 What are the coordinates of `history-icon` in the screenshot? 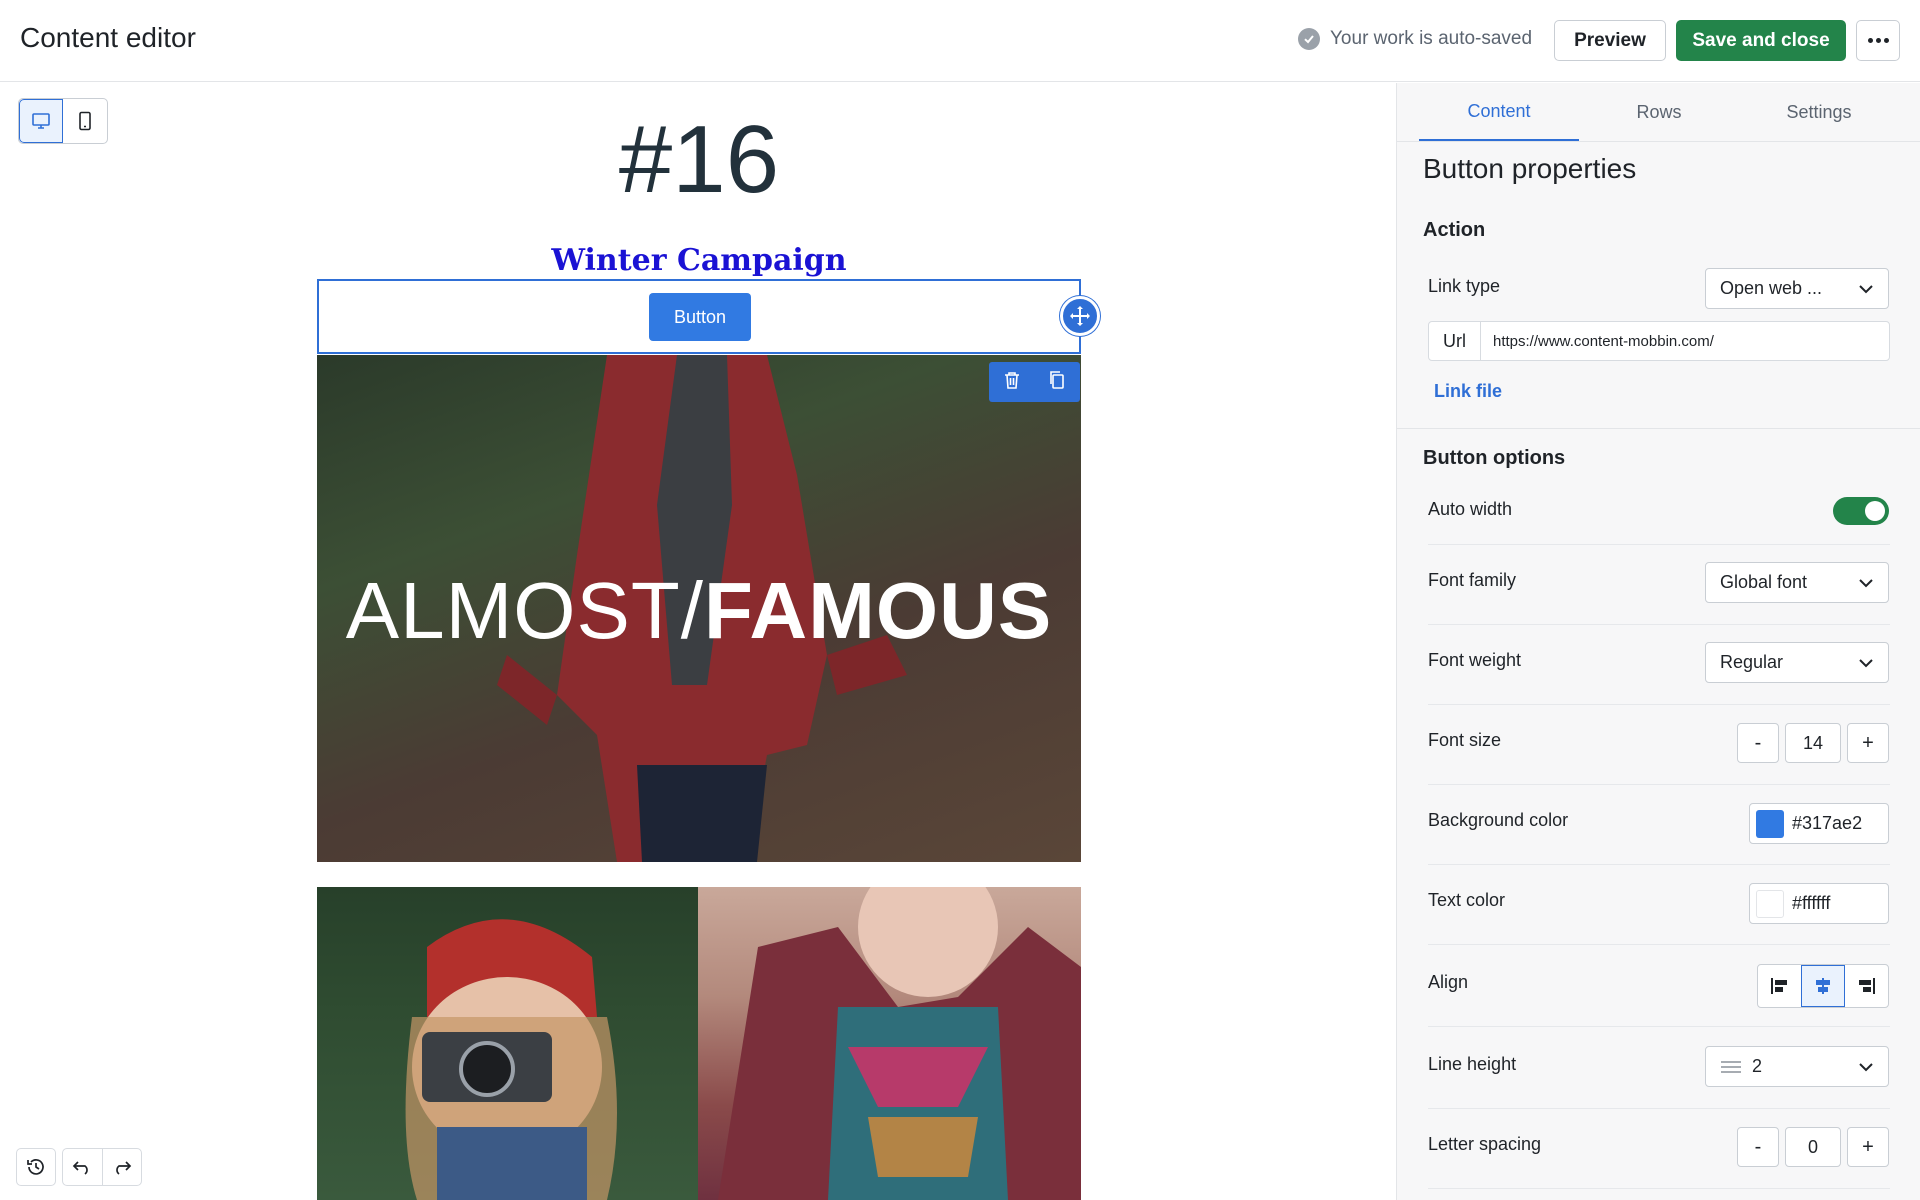 It's located at (35, 1167).